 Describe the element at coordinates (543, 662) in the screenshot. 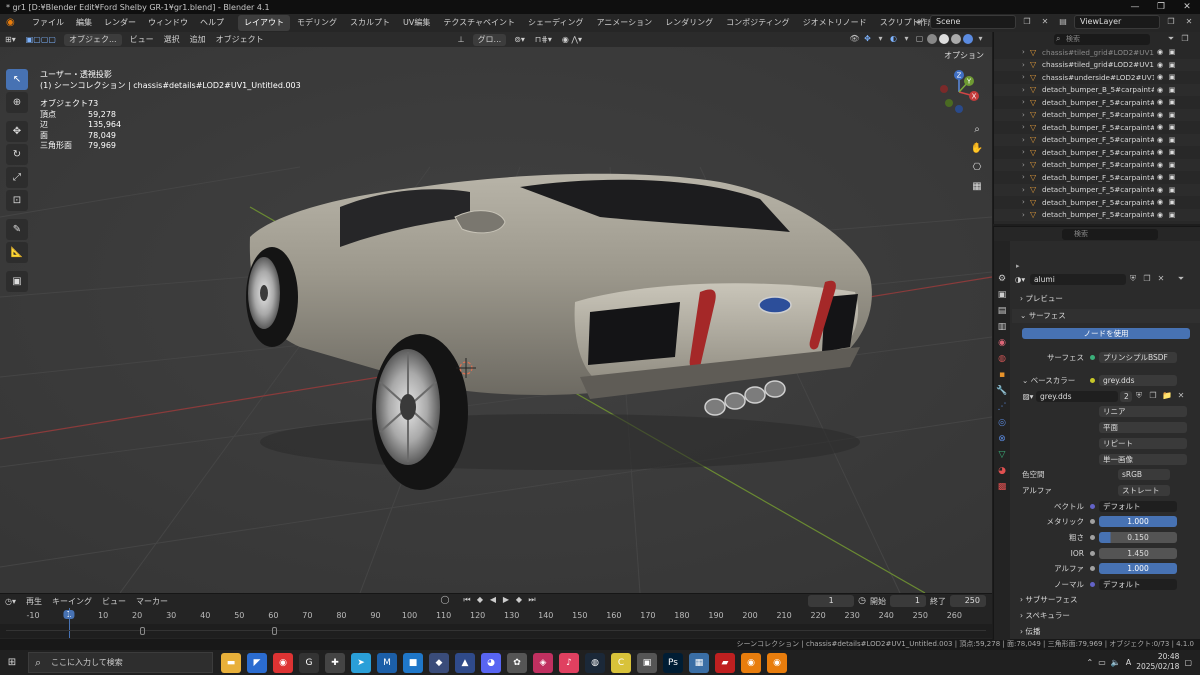

I see `app-icon: ◈` at that location.